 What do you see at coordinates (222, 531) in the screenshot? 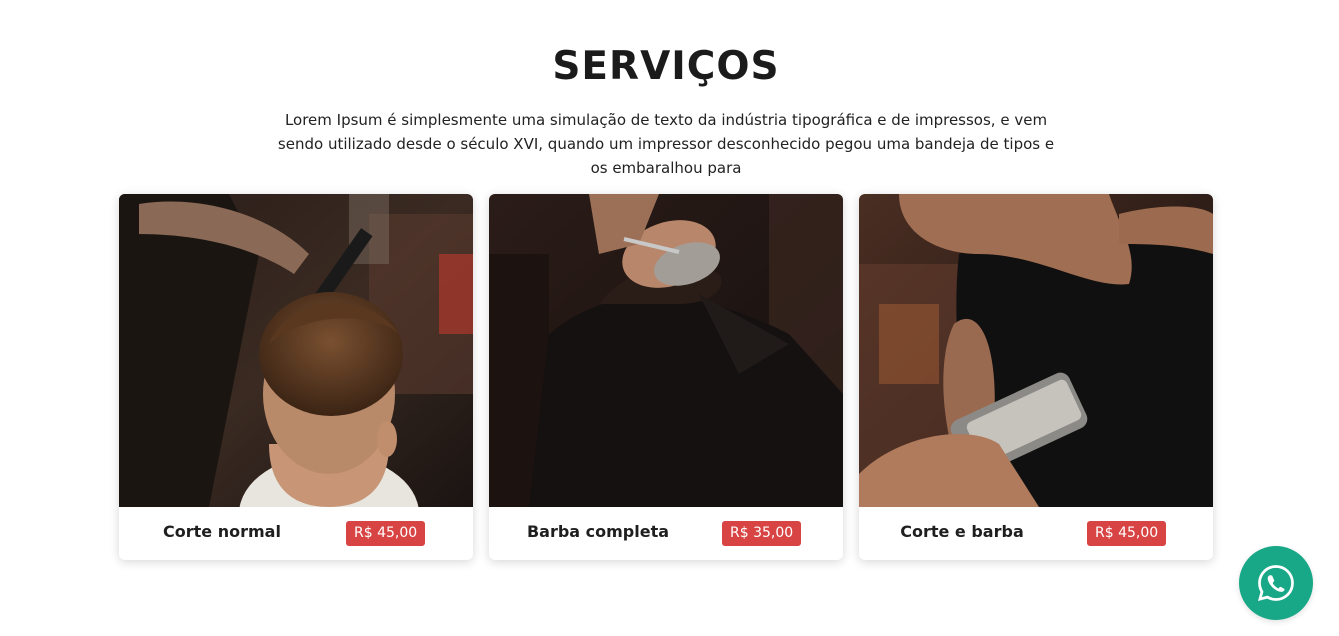
I see `service-name: Corte normal` at bounding box center [222, 531].